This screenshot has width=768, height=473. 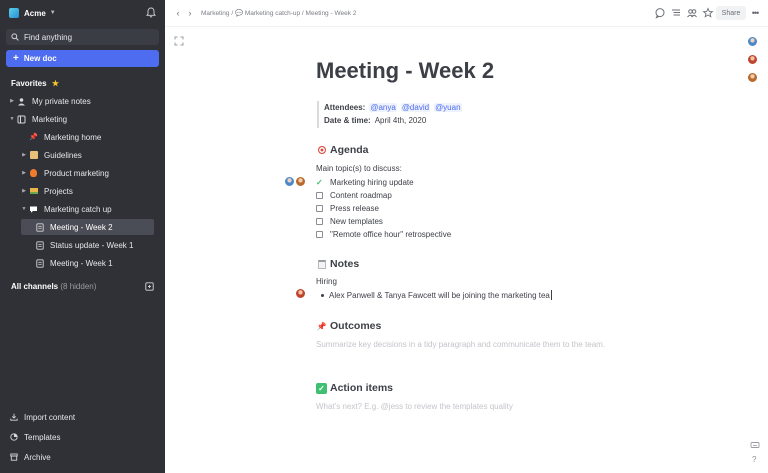 I want to click on sidebar-item-label: Marketing, so click(x=50, y=119).